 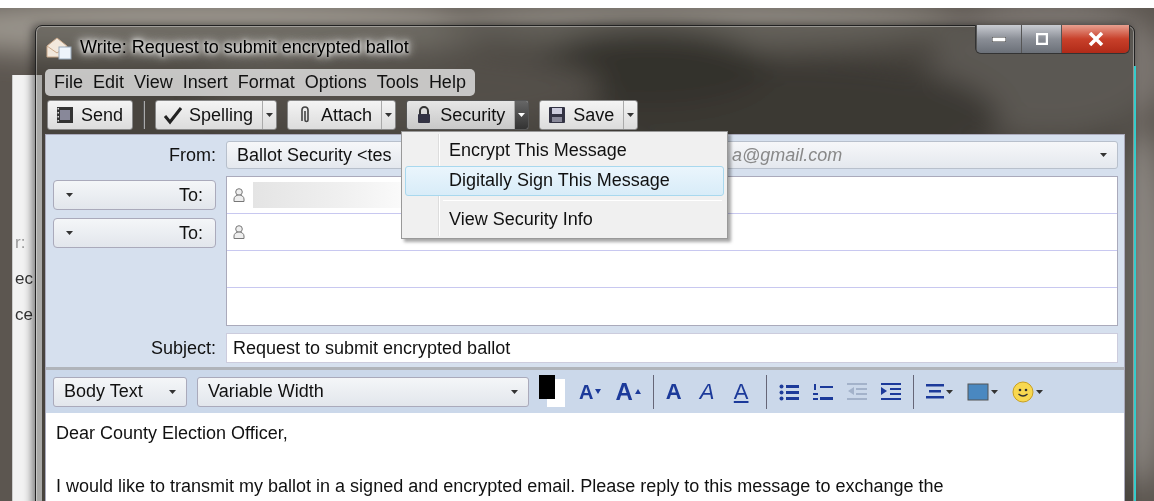 What do you see at coordinates (598, 391) in the screenshot?
I see `arrow-down-icon` at bounding box center [598, 391].